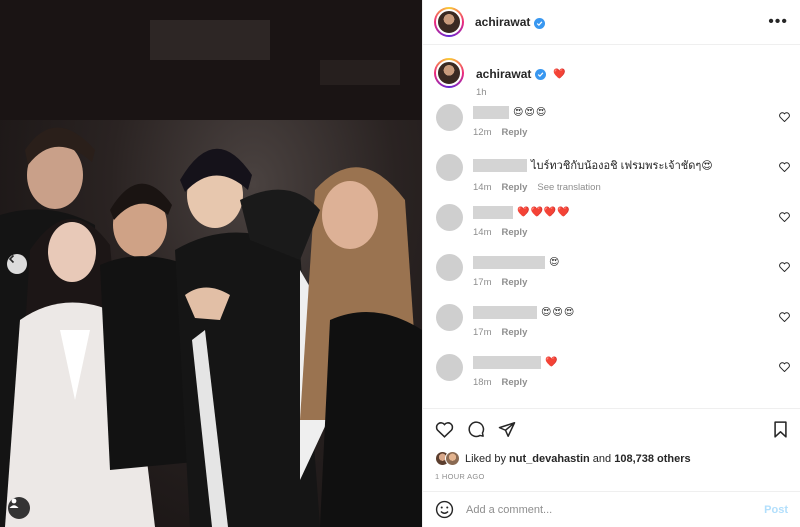  Describe the element at coordinates (560, 74) in the screenshot. I see `caption-text: ❤️` at that location.